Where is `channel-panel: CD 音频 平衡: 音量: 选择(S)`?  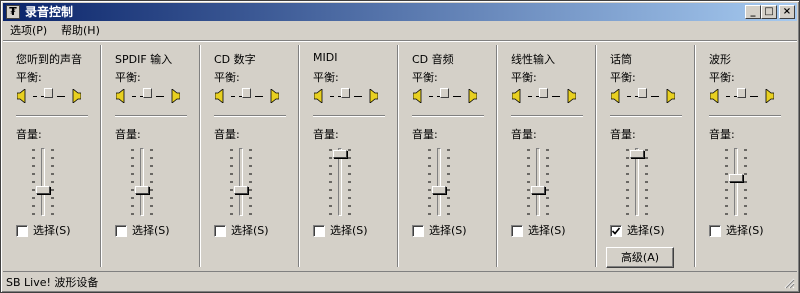 channel-panel: CD 音频 平衡: 音量: 选择(S) is located at coordinates (448, 157).